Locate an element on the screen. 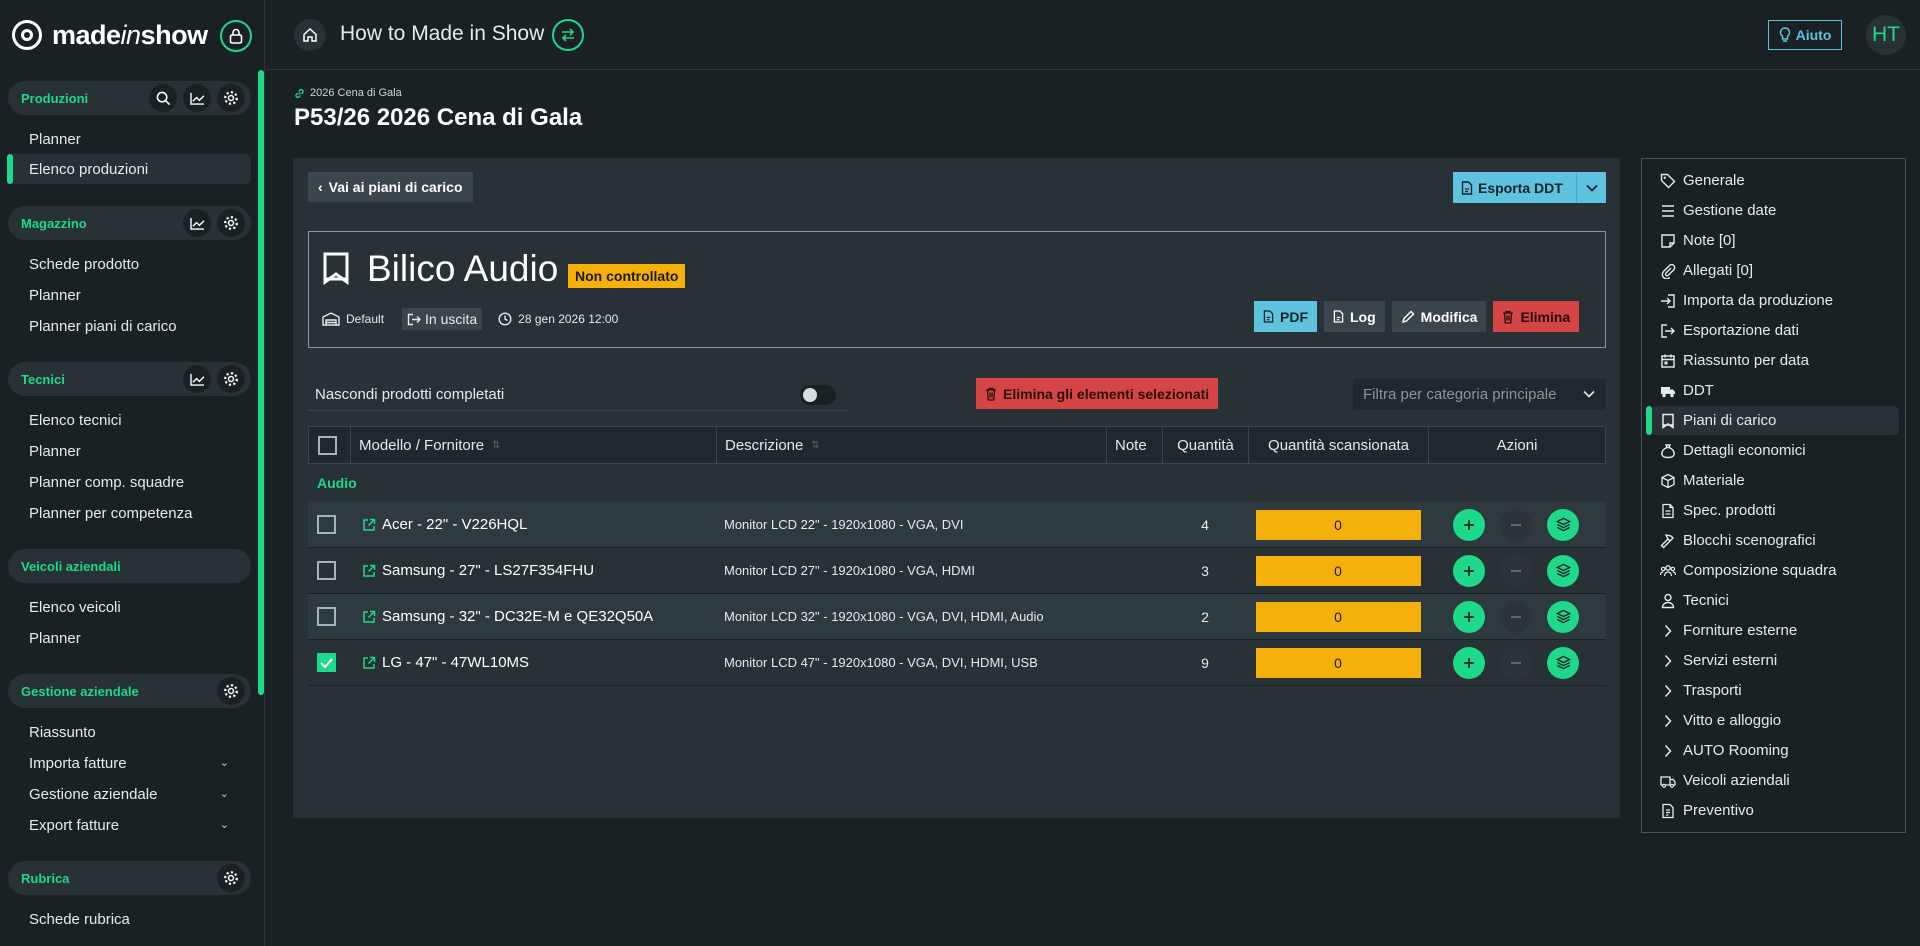  model-link: Samsung - 32" - DC32E-M e QE32Q50A is located at coordinates (533, 616).